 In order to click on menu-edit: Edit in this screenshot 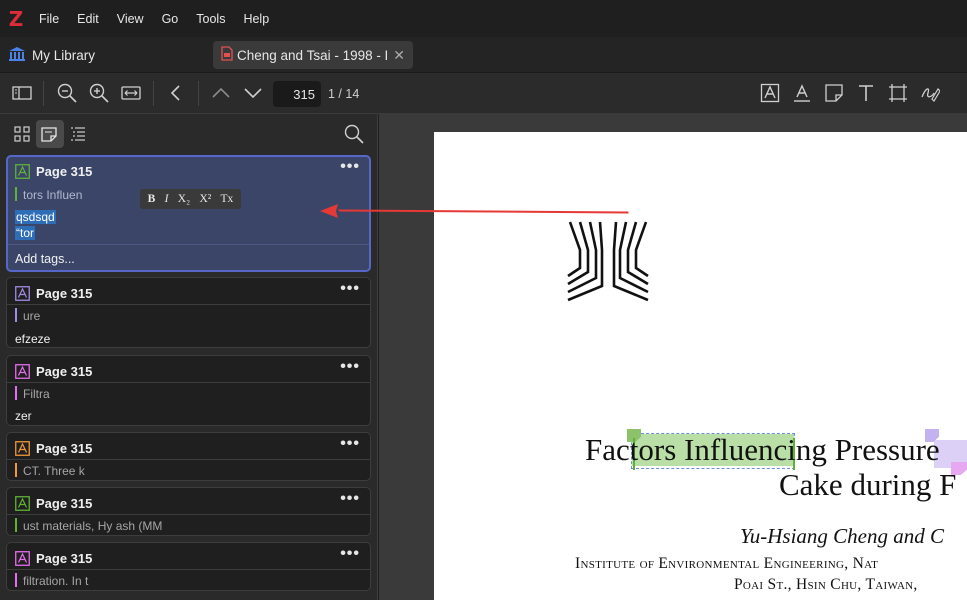, I will do `click(88, 19)`.